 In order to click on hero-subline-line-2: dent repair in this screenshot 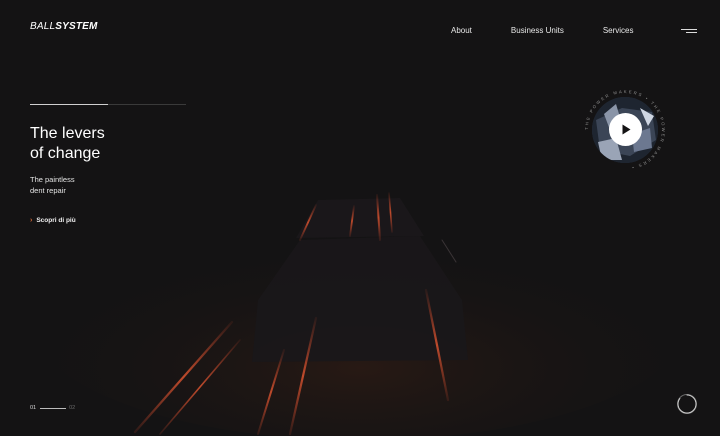, I will do `click(48, 190)`.